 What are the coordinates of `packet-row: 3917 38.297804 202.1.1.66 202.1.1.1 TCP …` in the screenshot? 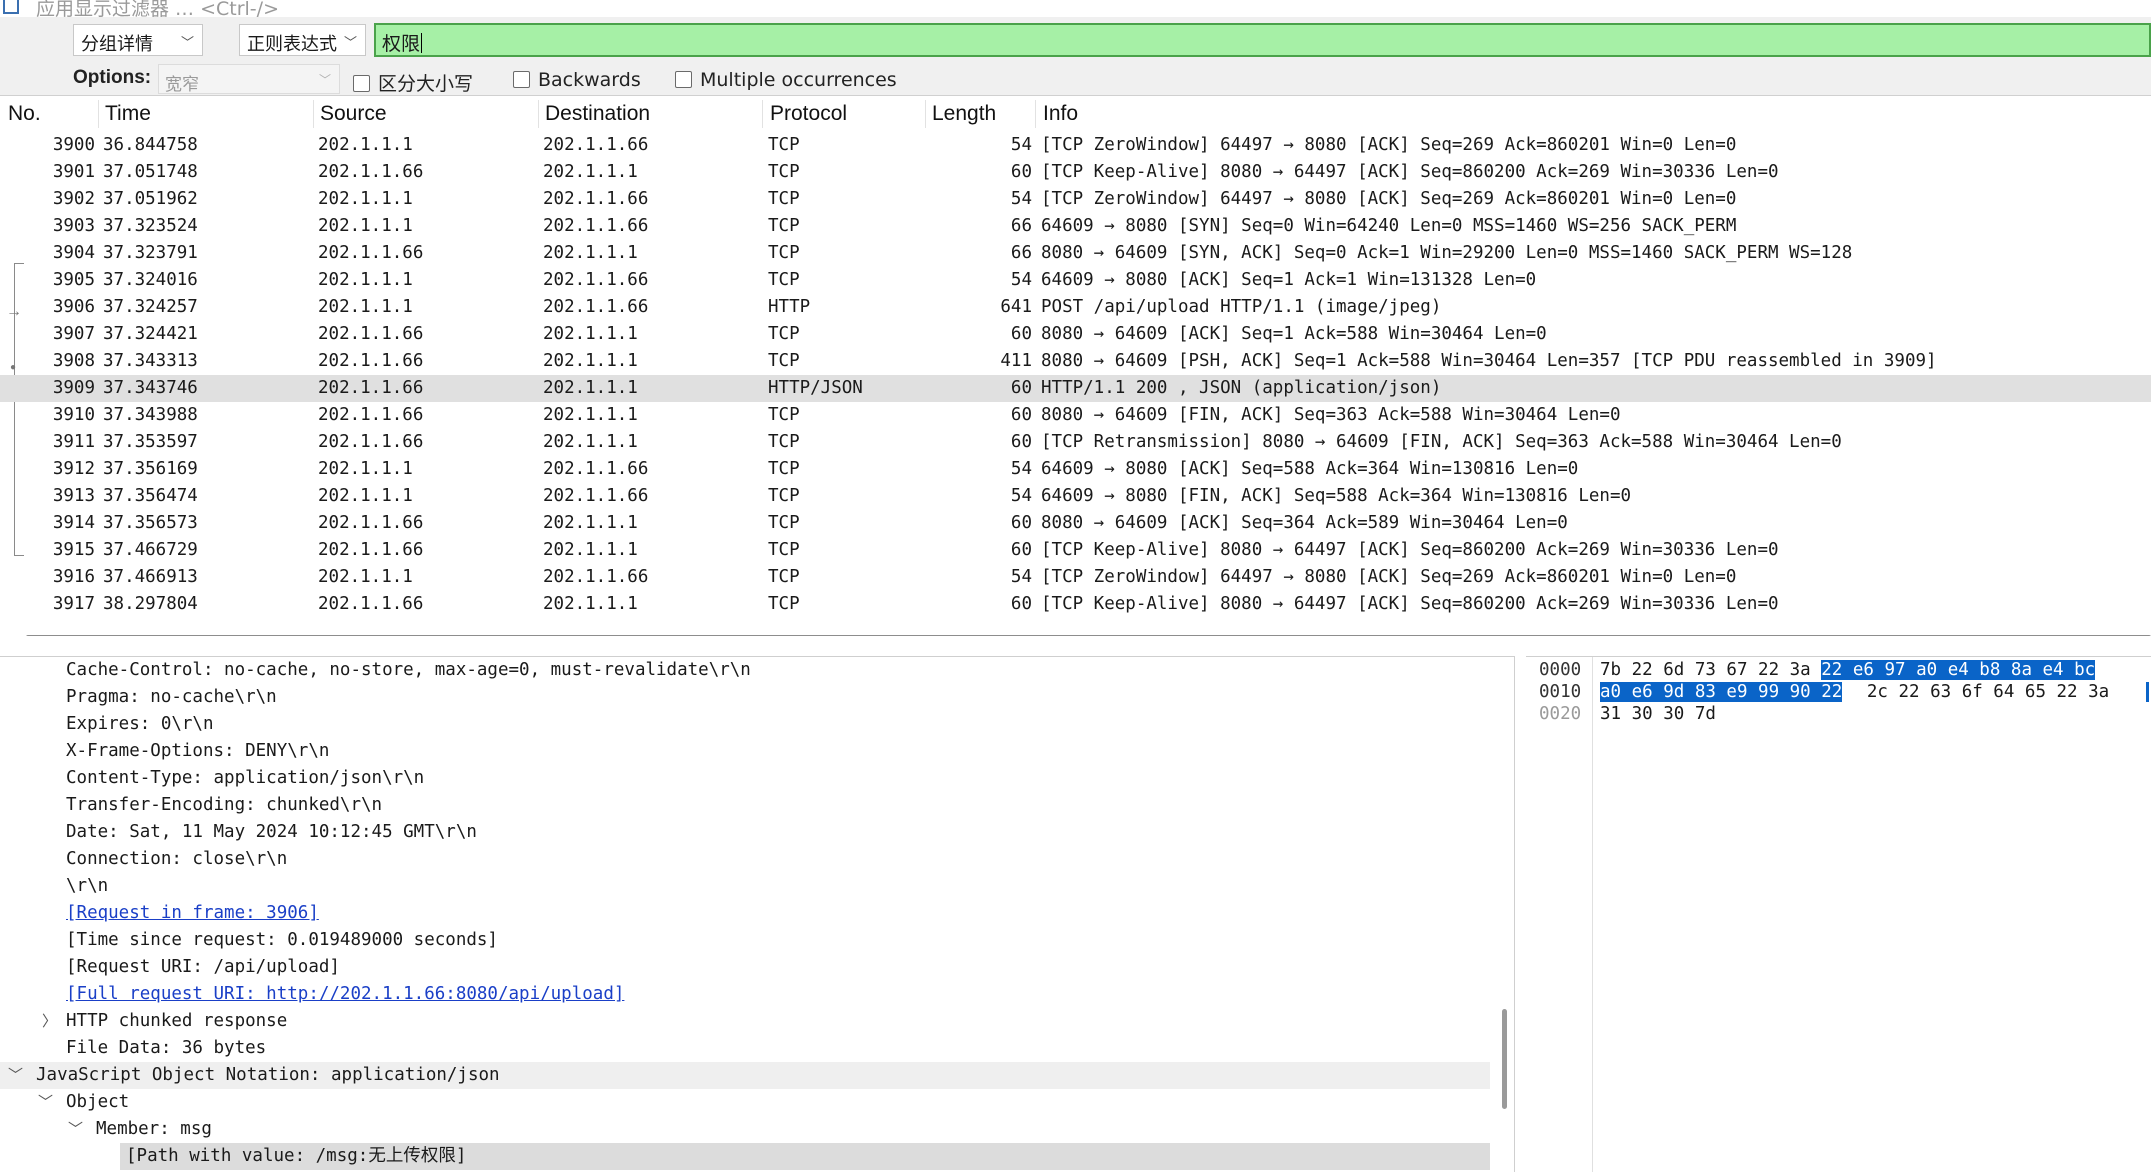 It's located at (1075, 604).